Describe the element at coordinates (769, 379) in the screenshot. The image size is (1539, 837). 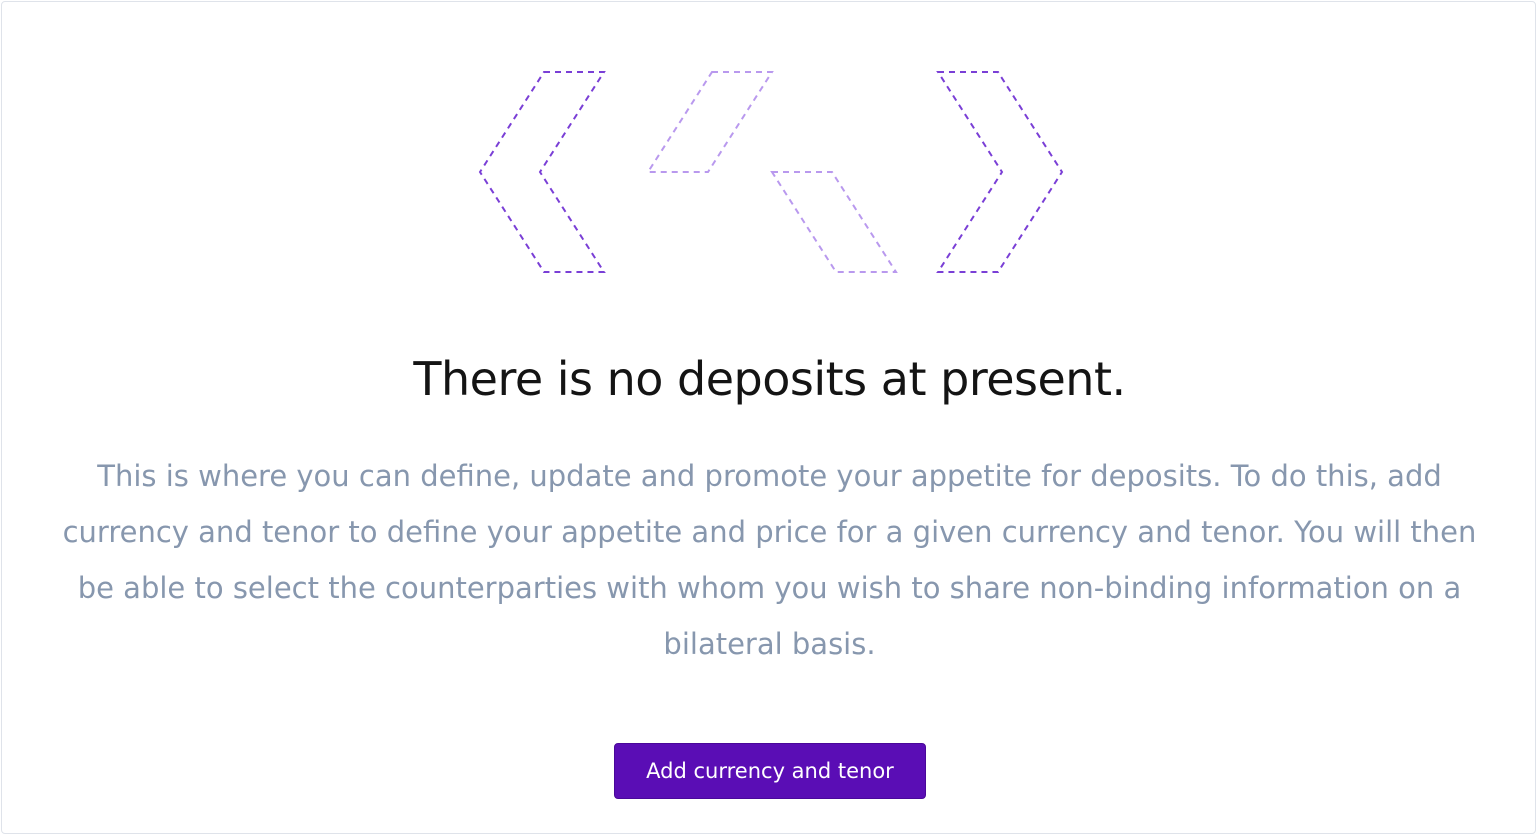
I see `empty-state-title: There is no deposits at present.` at that location.